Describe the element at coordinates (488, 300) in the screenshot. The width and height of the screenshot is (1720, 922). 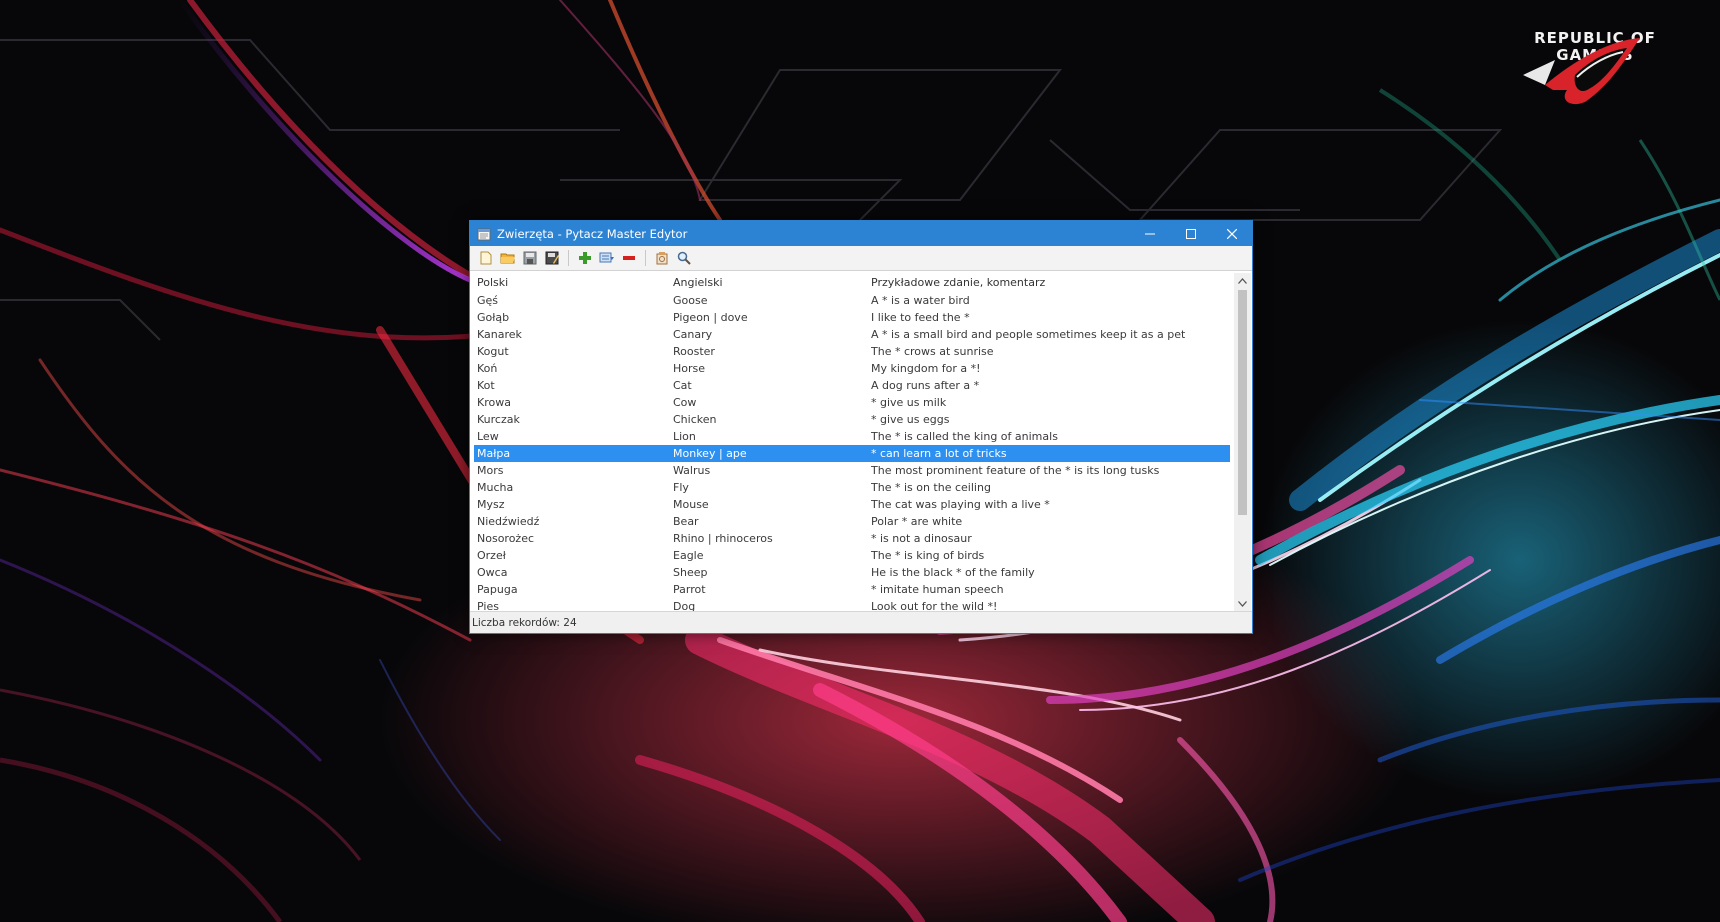
I see `cell-polski: Gęś` at that location.